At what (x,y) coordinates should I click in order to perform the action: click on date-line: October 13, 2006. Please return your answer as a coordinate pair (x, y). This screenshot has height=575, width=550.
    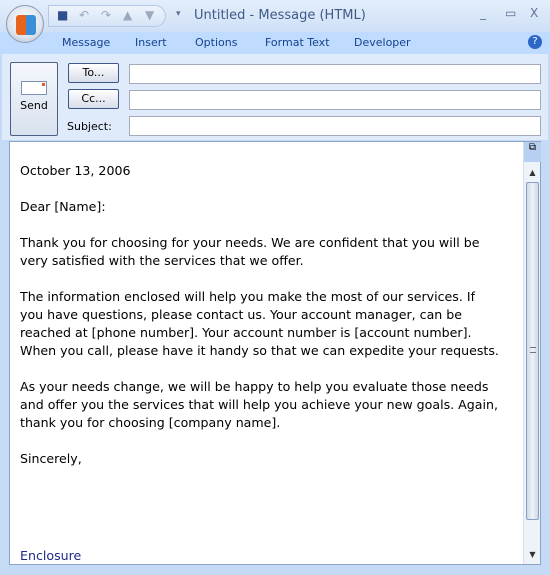
    Looking at the image, I should click on (75, 170).